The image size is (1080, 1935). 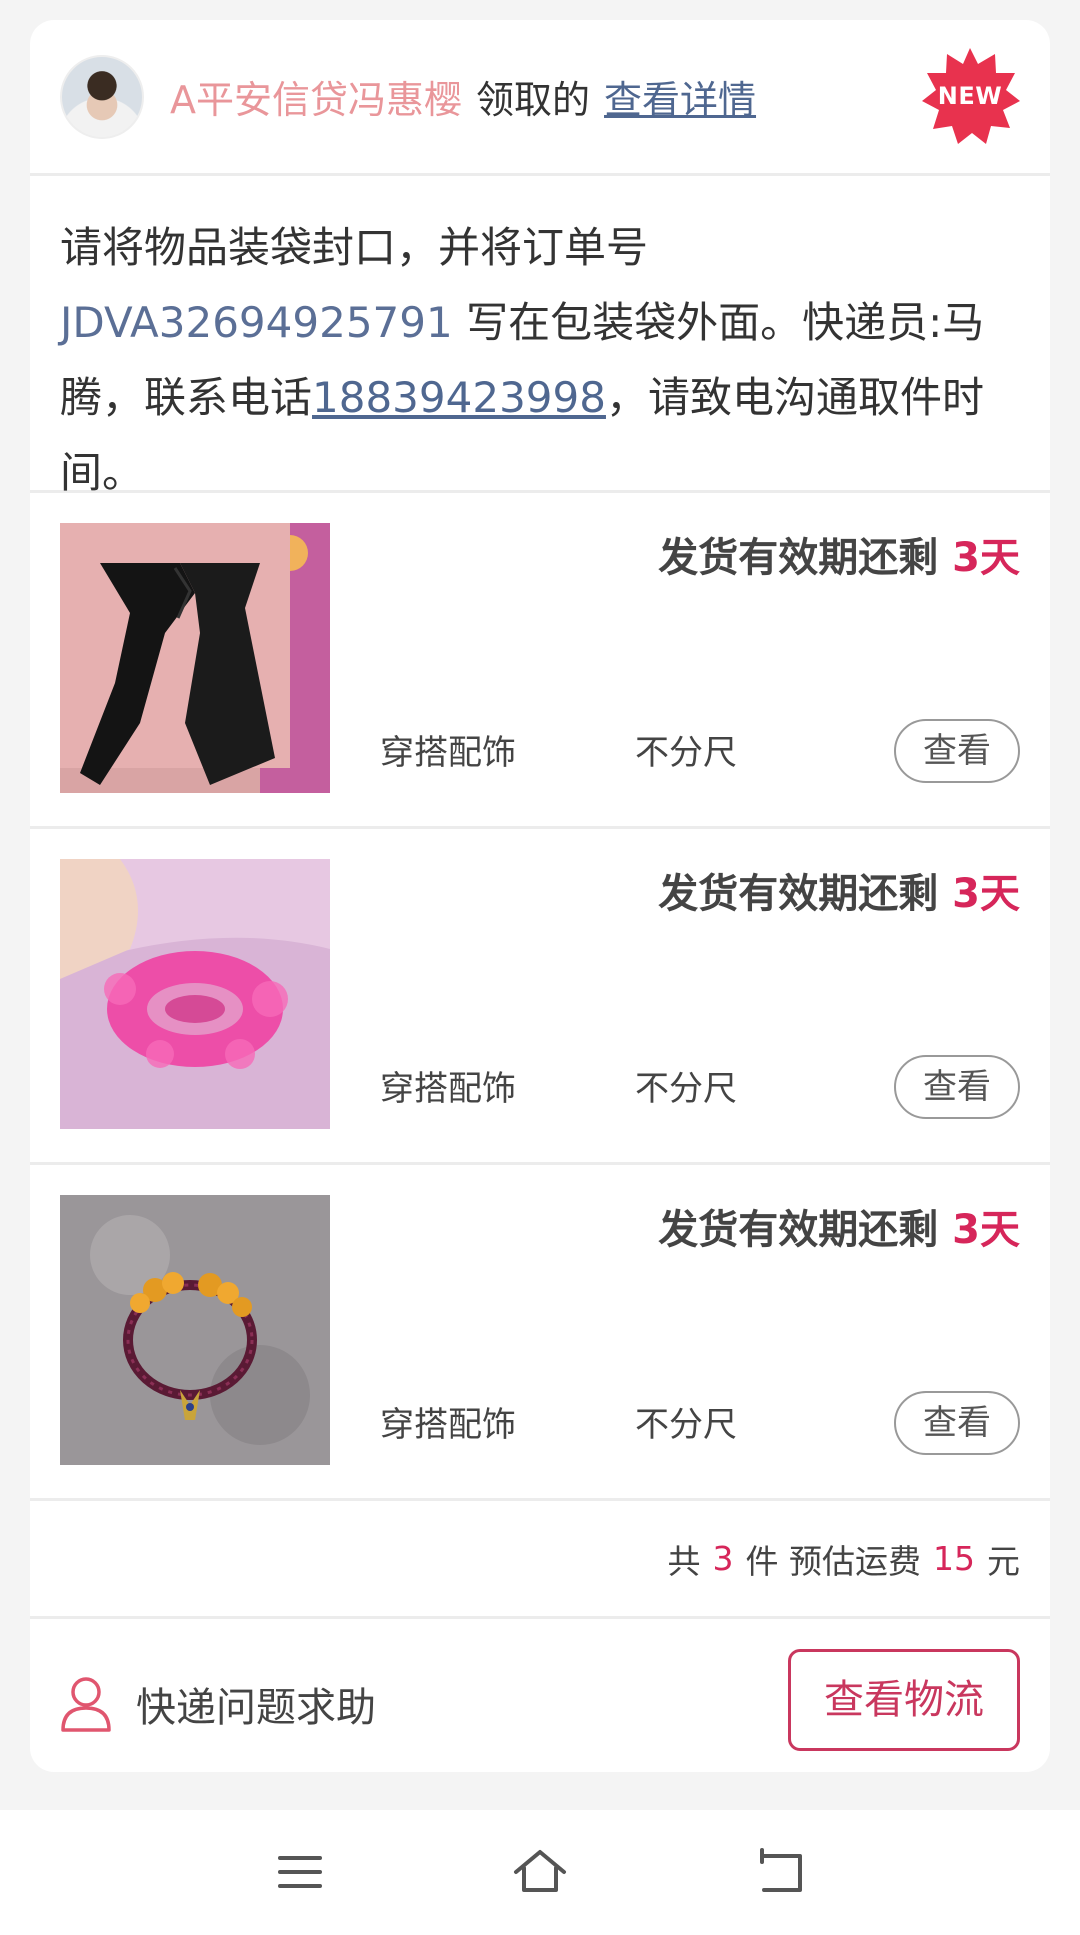 I want to click on view-logistics-button: 查看物流, so click(x=904, y=1700).